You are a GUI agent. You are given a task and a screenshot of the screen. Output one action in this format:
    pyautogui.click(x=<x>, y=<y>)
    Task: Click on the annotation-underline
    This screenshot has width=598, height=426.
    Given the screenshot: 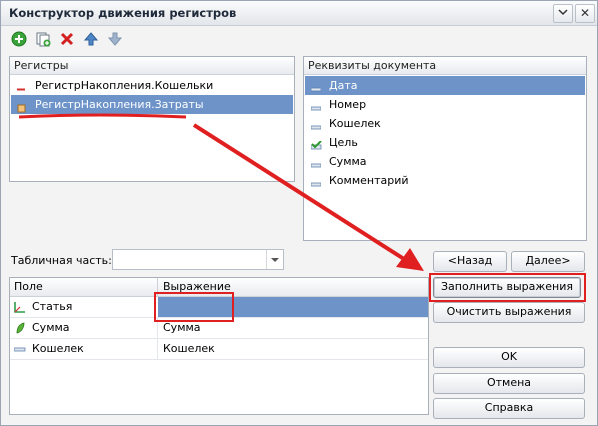 What is the action you would take?
    pyautogui.click(x=102, y=116)
    